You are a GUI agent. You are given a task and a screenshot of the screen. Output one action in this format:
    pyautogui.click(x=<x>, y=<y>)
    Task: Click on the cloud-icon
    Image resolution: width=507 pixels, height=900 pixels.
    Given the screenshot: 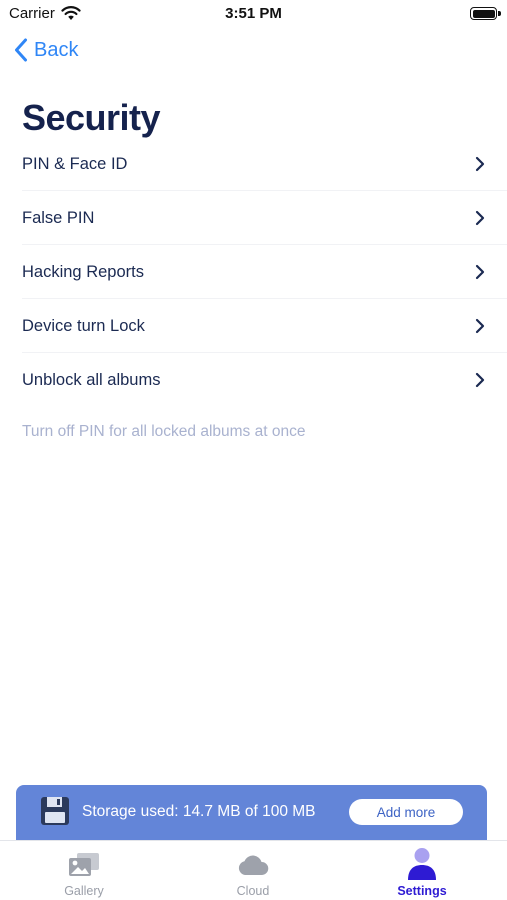 What is the action you would take?
    pyautogui.click(x=253, y=865)
    